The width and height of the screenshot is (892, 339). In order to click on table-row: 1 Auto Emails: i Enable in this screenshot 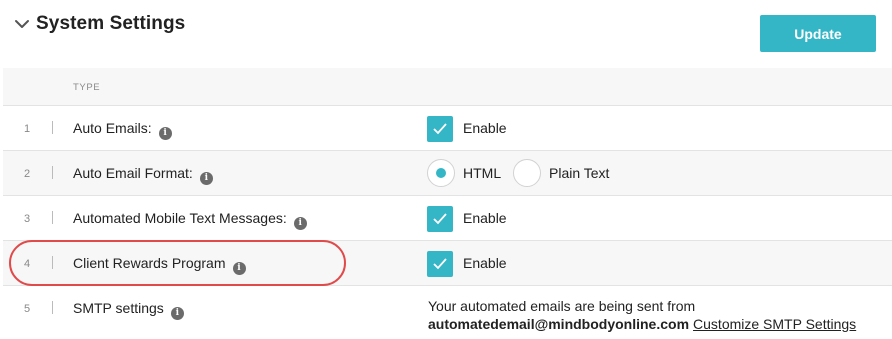, I will do `click(447, 128)`.